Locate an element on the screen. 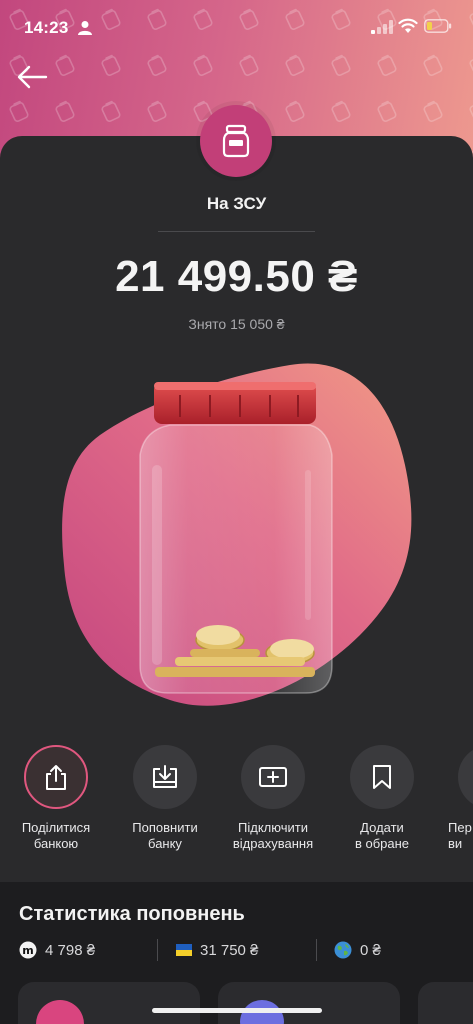 Image resolution: width=473 pixels, height=1024 pixels. cellular-signal-icon is located at coordinates (382, 27).